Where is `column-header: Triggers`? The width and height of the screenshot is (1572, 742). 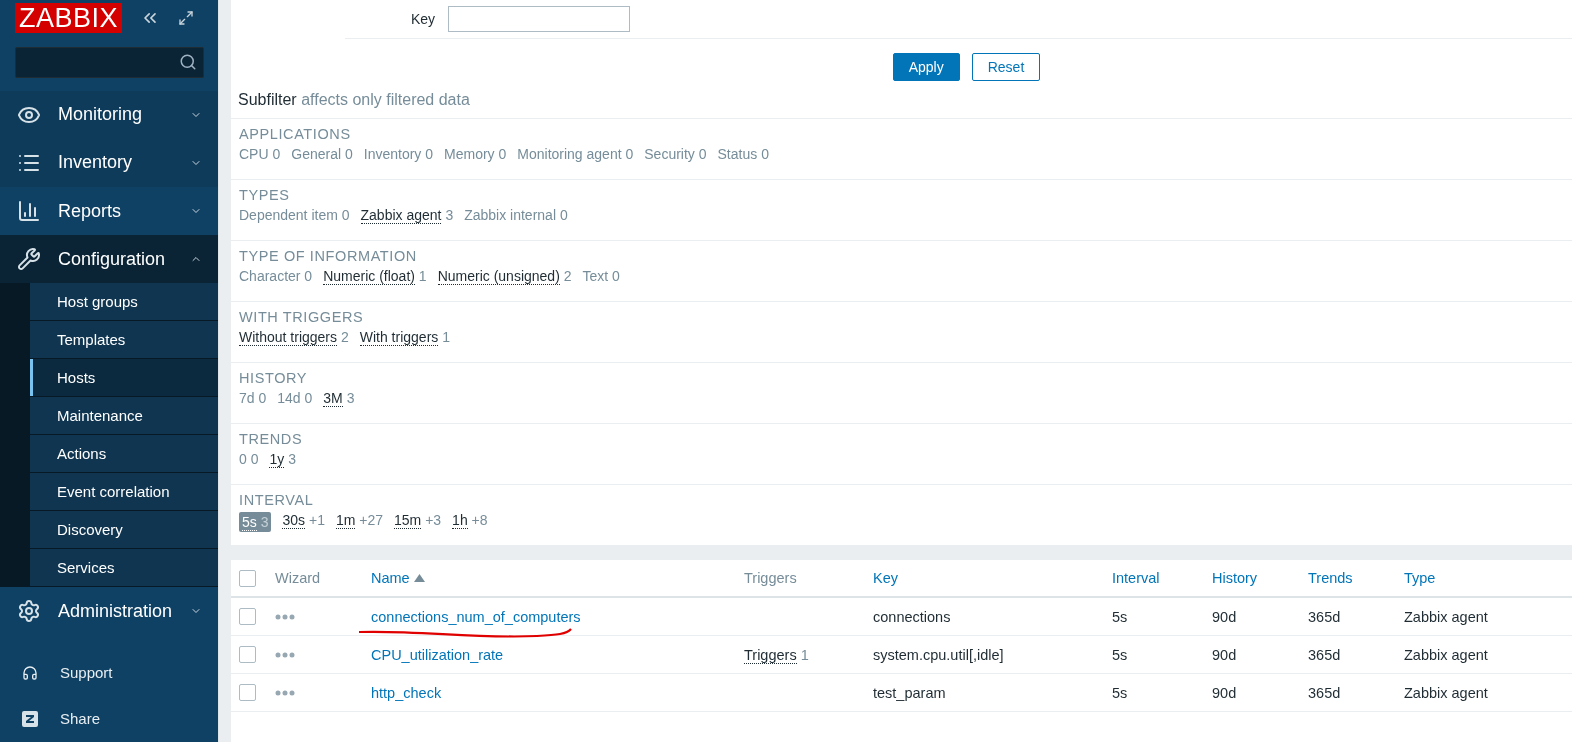 column-header: Triggers is located at coordinates (771, 578).